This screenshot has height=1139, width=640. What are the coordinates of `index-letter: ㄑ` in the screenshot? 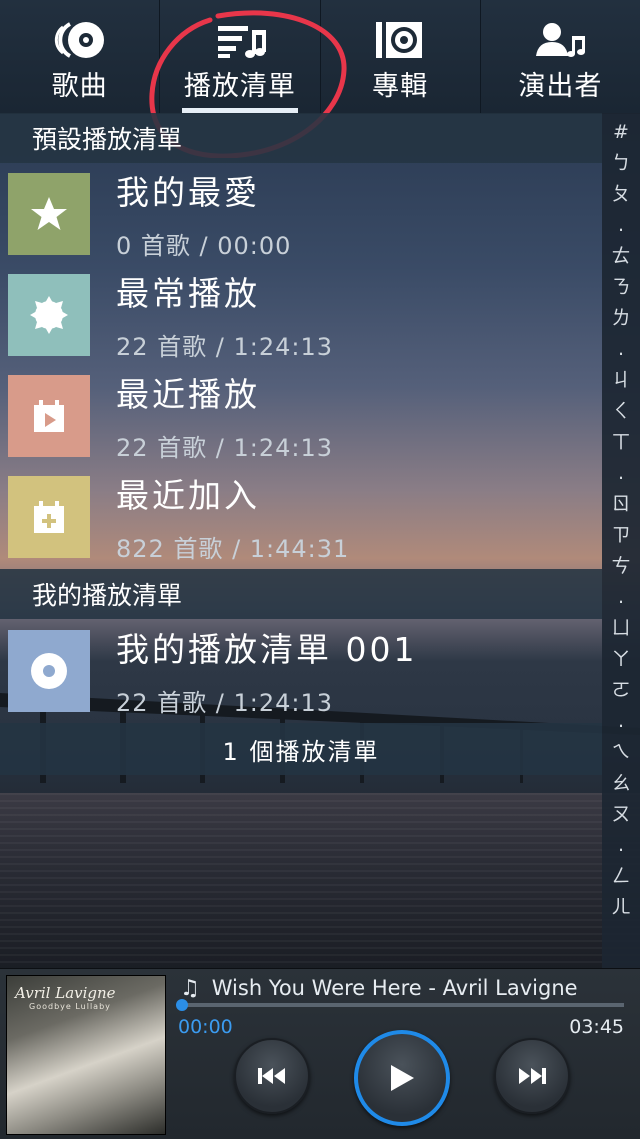 It's located at (620, 411).